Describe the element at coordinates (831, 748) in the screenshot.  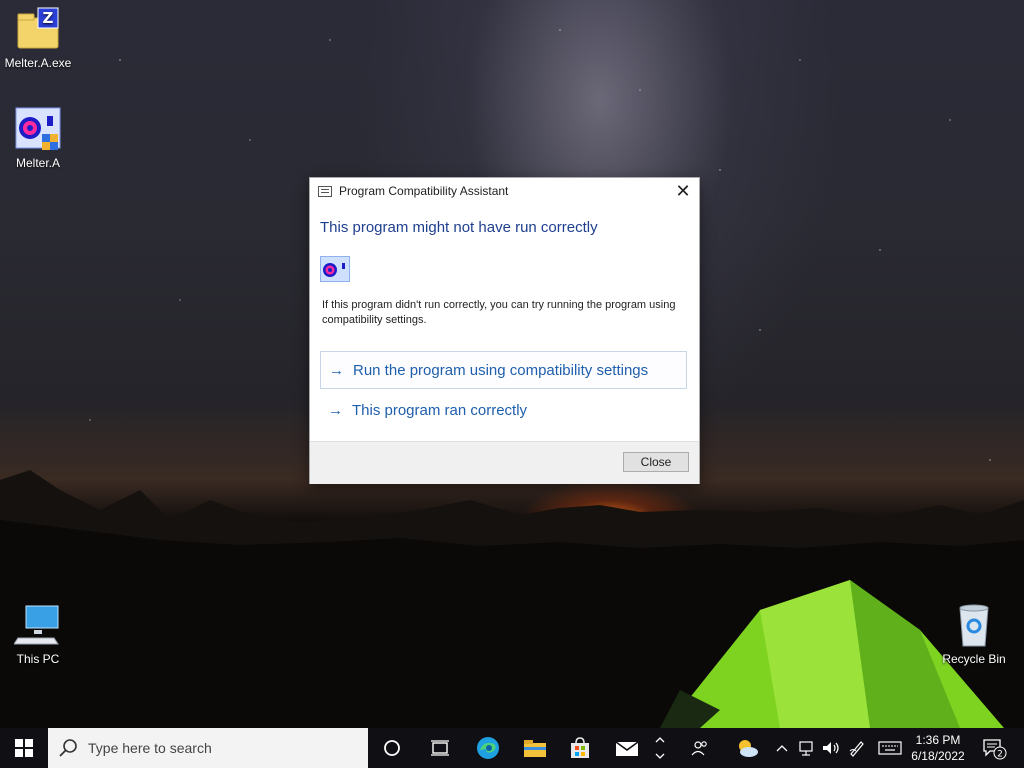
I see `volume-icon` at that location.